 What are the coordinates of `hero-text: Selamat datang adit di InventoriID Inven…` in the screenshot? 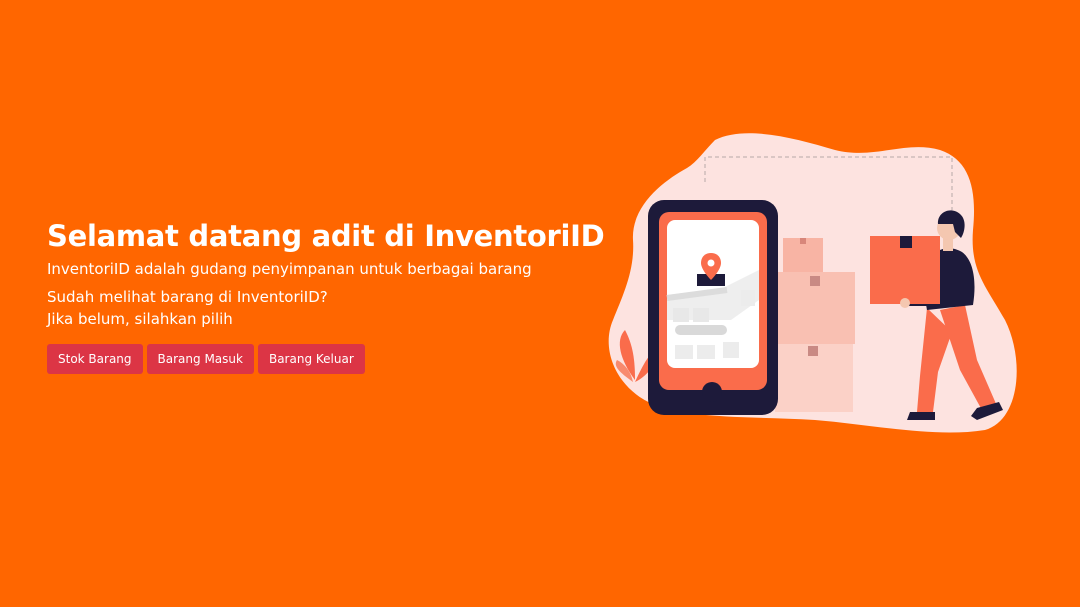 It's located at (327, 296).